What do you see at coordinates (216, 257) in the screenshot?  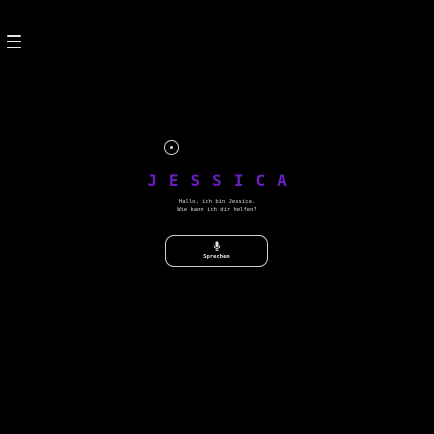 I see `speak-button-label: Sprechen` at bounding box center [216, 257].